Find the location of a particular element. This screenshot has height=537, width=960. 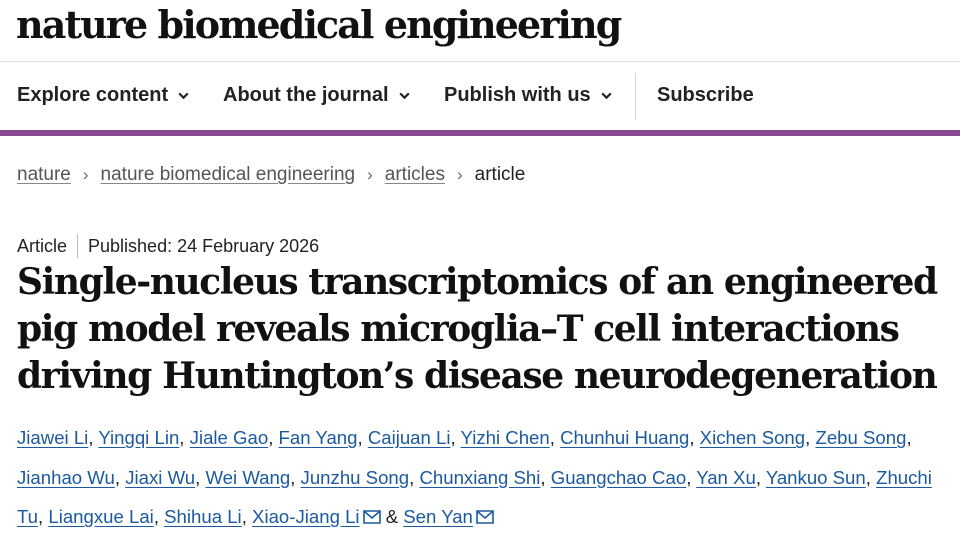

author-link: Guangchao Cao is located at coordinates (618, 477).